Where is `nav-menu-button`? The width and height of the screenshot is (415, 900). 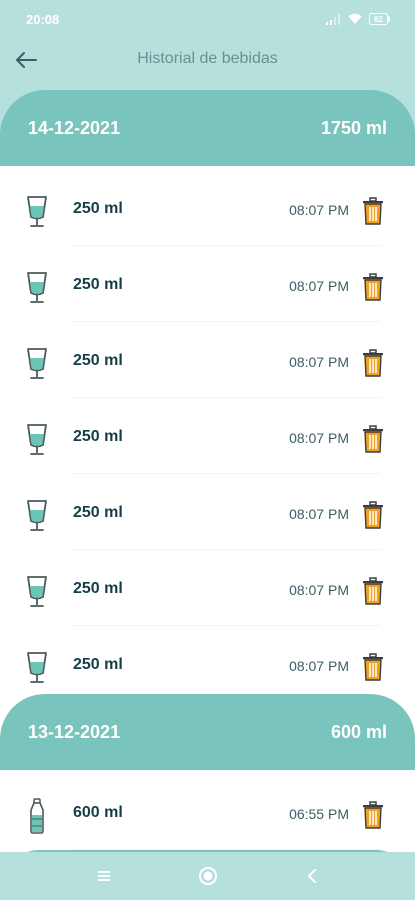
nav-menu-button is located at coordinates (104, 876).